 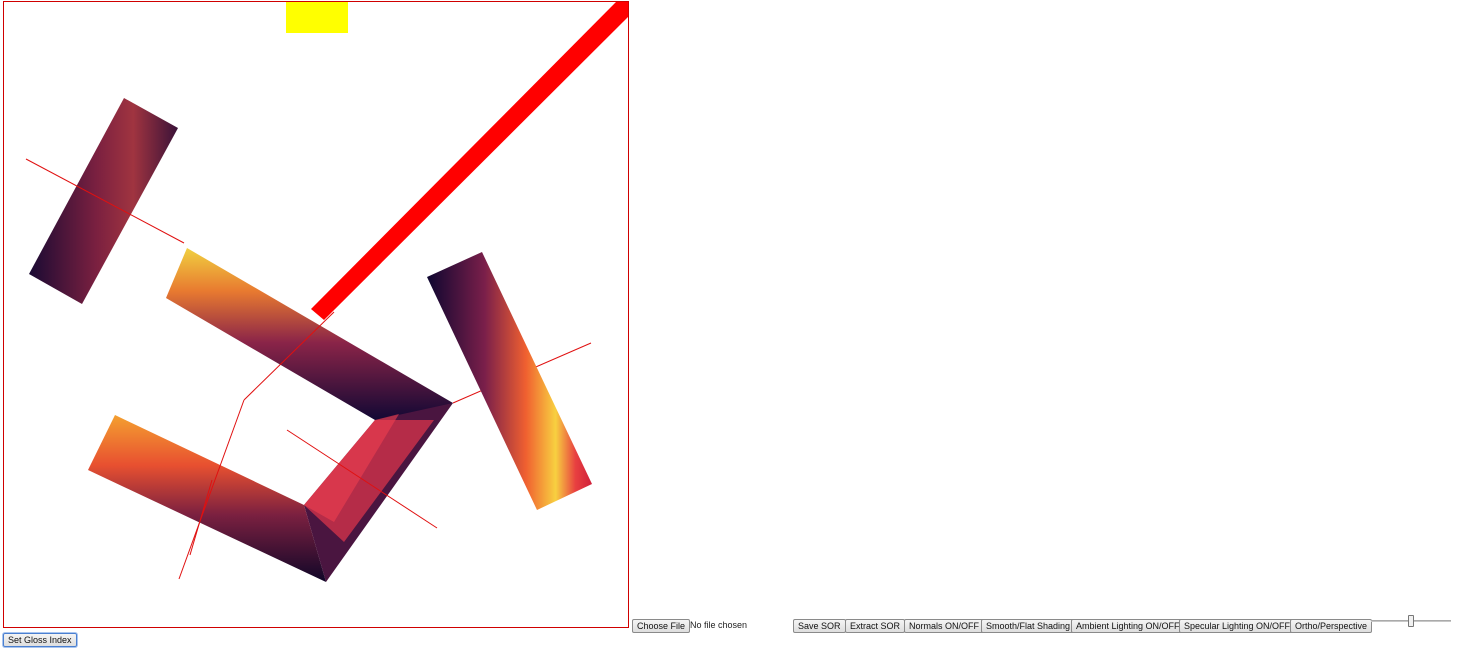 I want to click on choose-file-button: Choose File, so click(x=661, y=626).